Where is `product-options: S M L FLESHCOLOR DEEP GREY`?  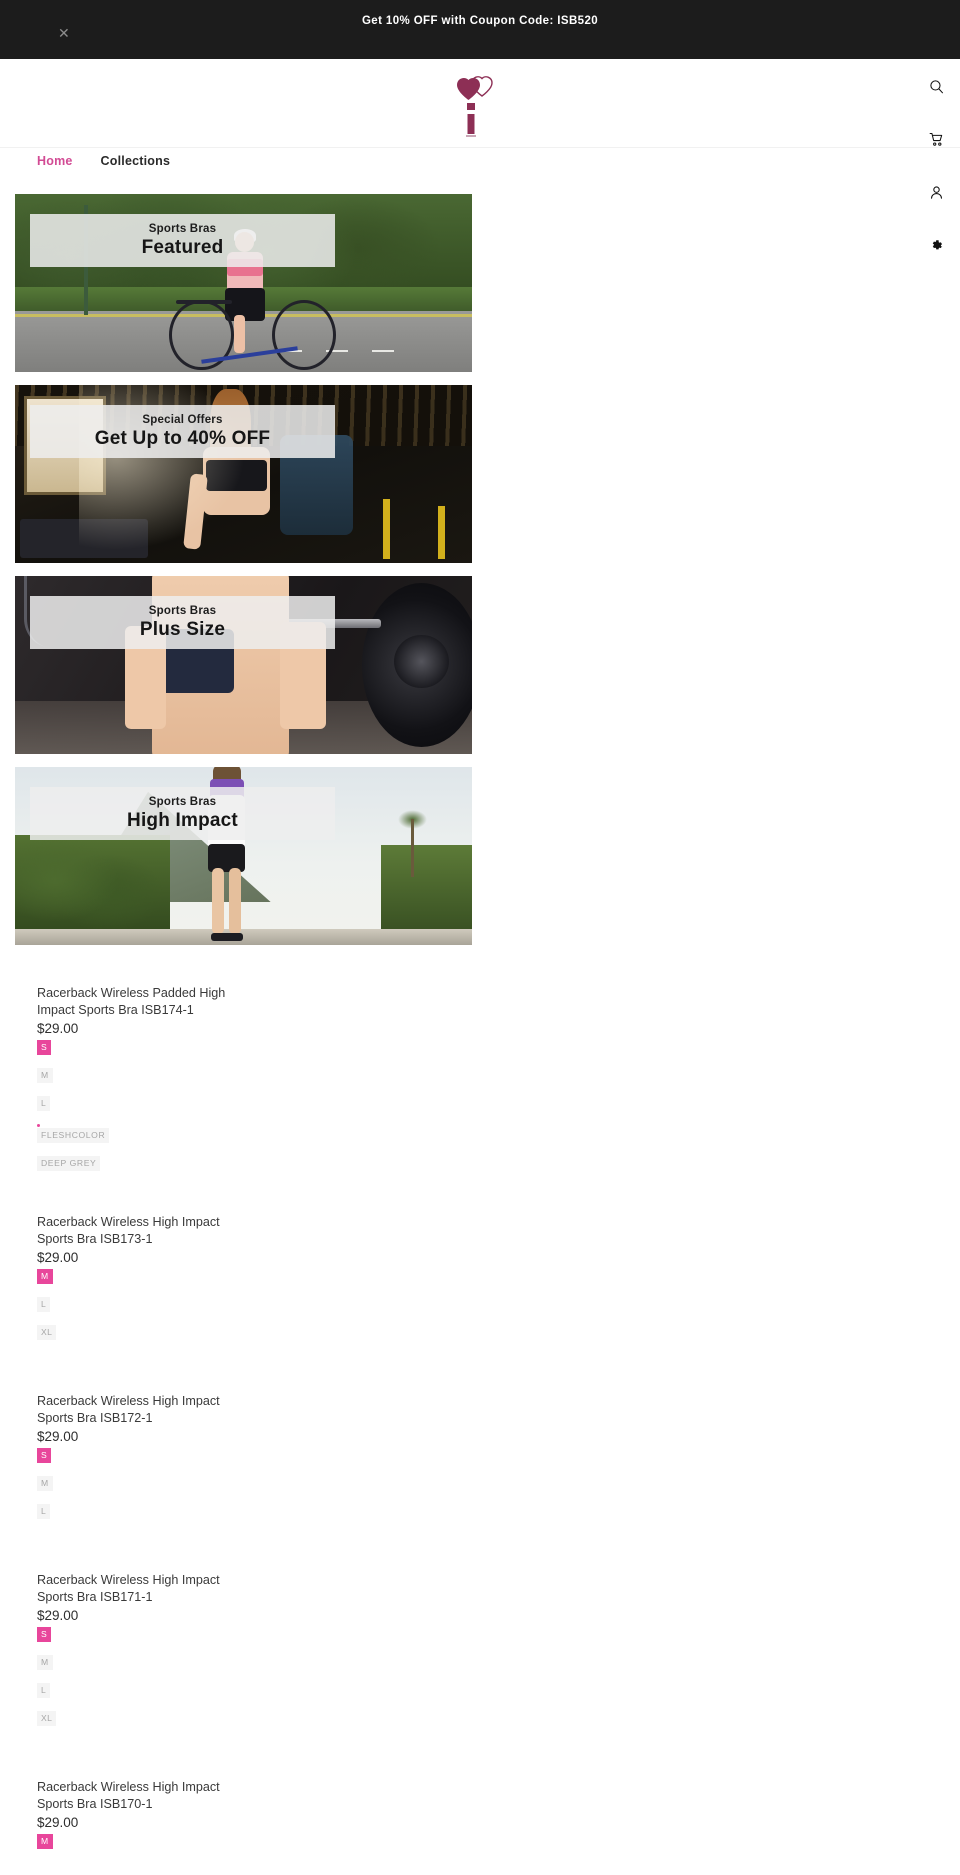
product-options: S M L FLESHCOLOR DEEP GREY is located at coordinates (248, 1105).